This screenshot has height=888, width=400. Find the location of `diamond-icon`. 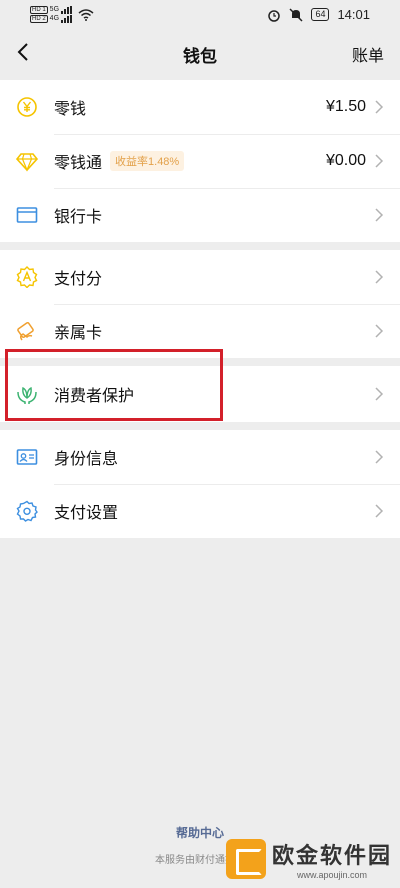

diamond-icon is located at coordinates (27, 161).